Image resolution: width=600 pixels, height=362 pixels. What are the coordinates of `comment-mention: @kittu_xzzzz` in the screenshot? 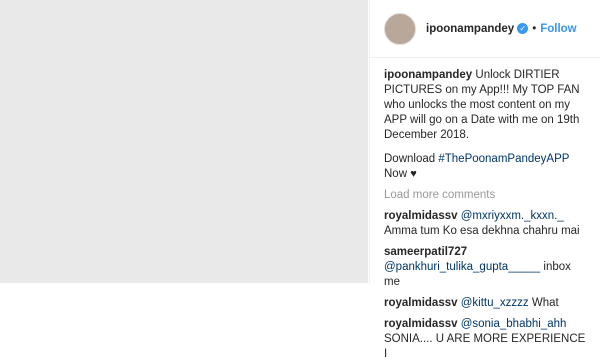 It's located at (495, 303).